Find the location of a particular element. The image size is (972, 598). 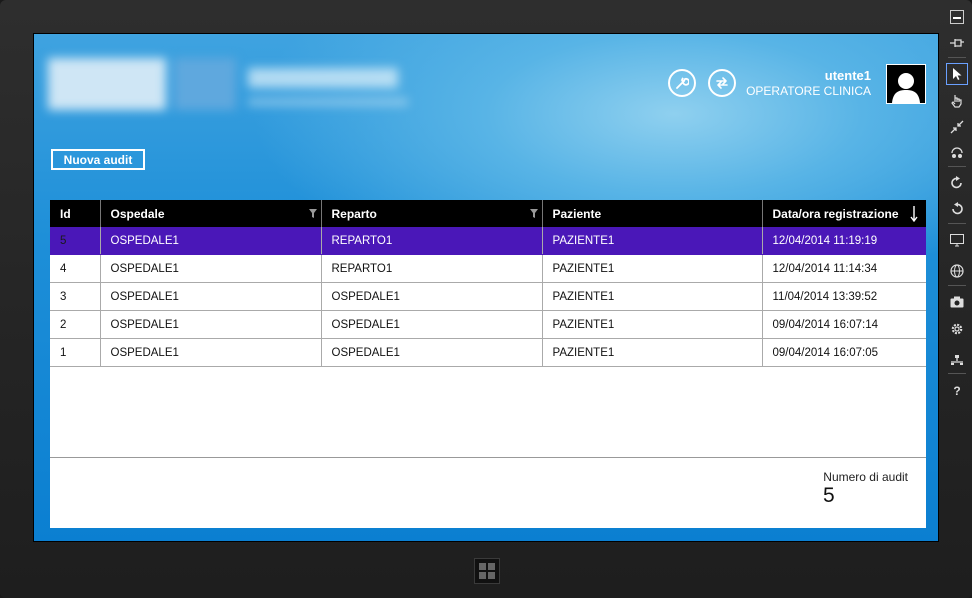

cell-id: 2 is located at coordinates (75, 324).